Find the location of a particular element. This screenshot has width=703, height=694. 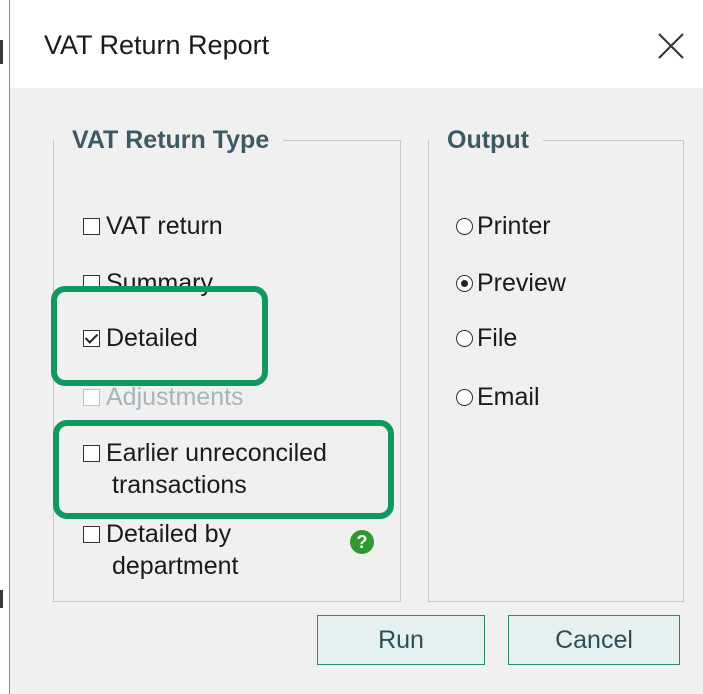

radio-file: File is located at coordinates (486, 338).